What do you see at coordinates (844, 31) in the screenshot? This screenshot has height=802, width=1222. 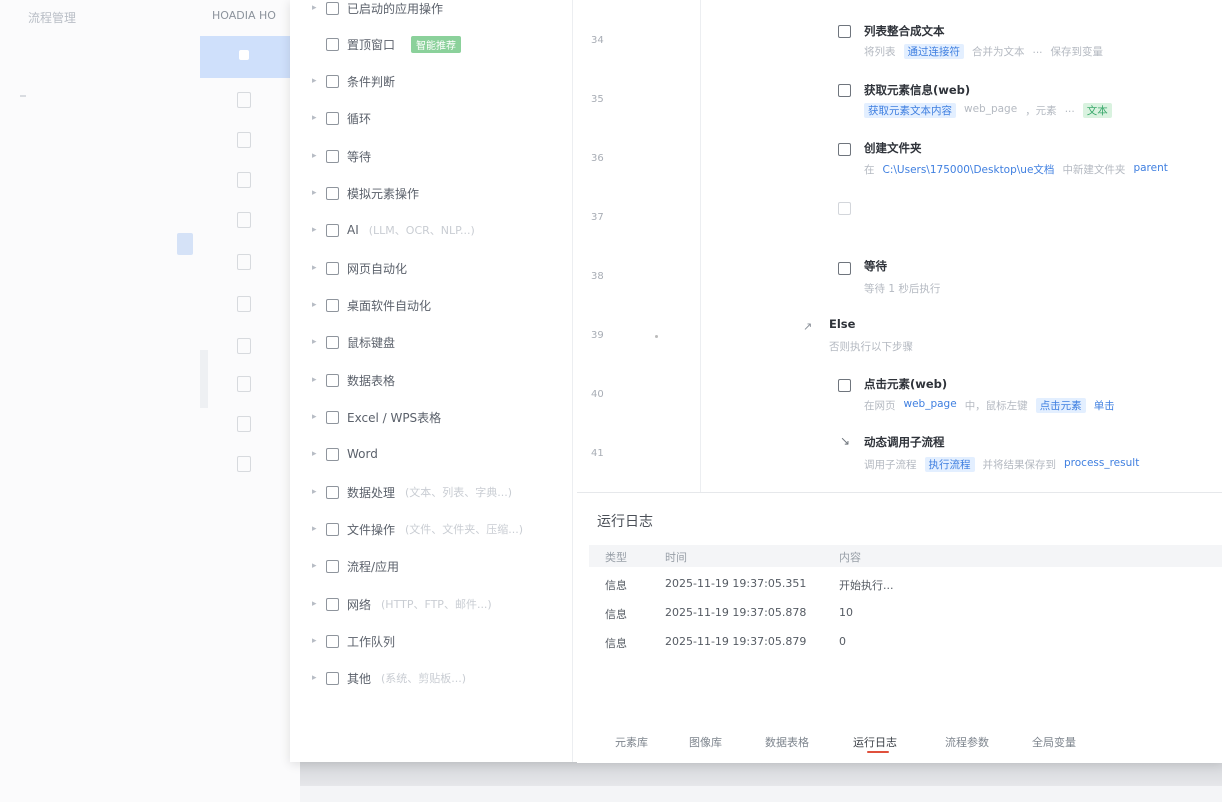 I see `text-icon` at bounding box center [844, 31].